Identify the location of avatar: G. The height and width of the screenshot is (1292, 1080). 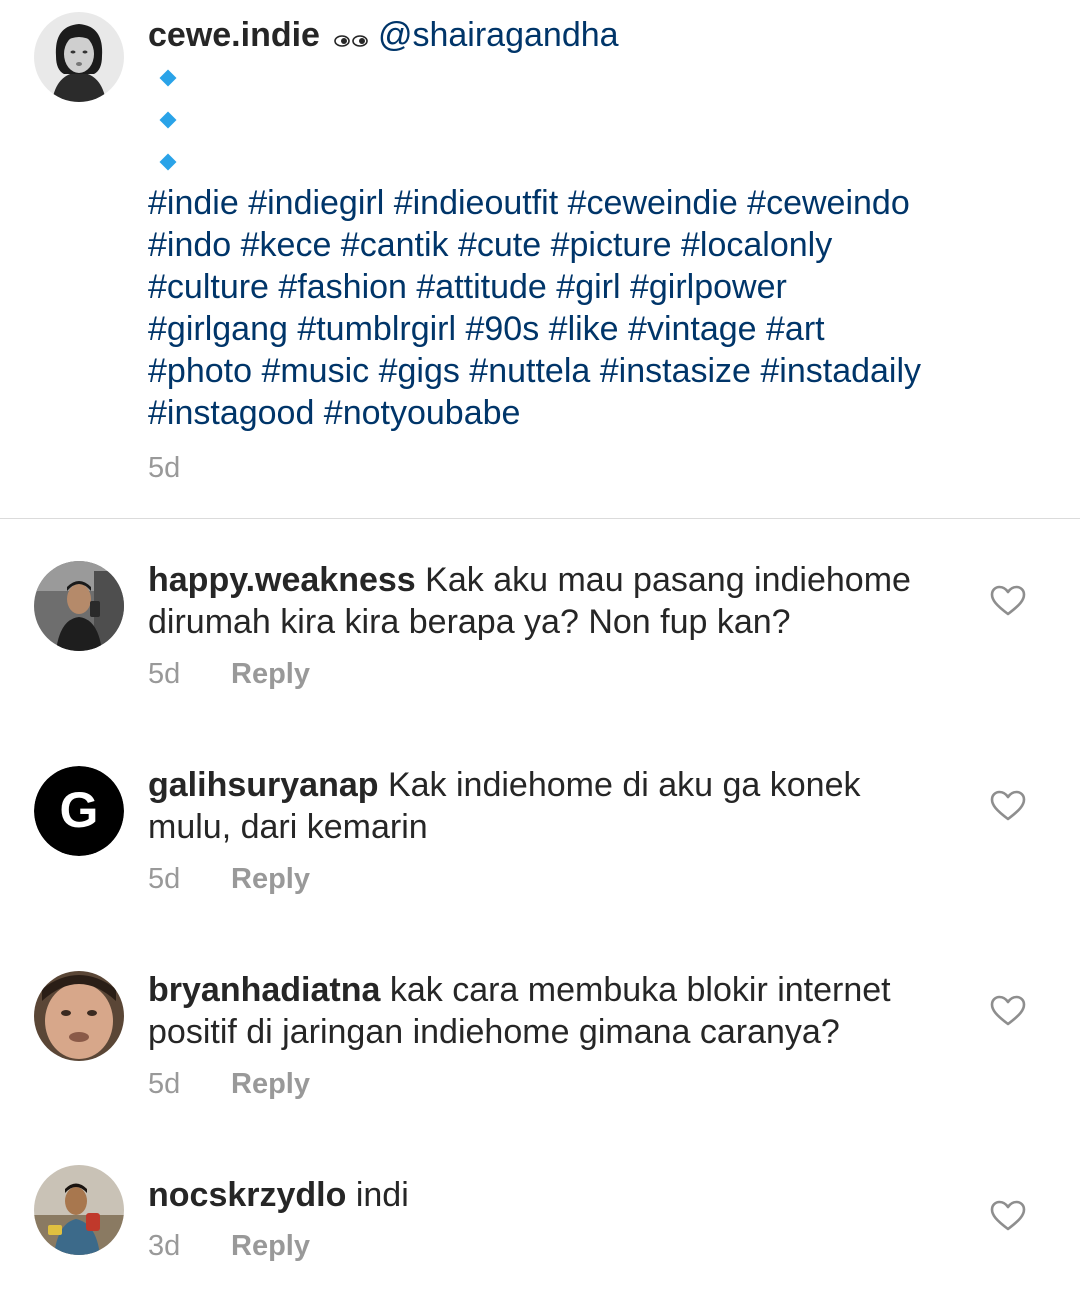
(79, 811).